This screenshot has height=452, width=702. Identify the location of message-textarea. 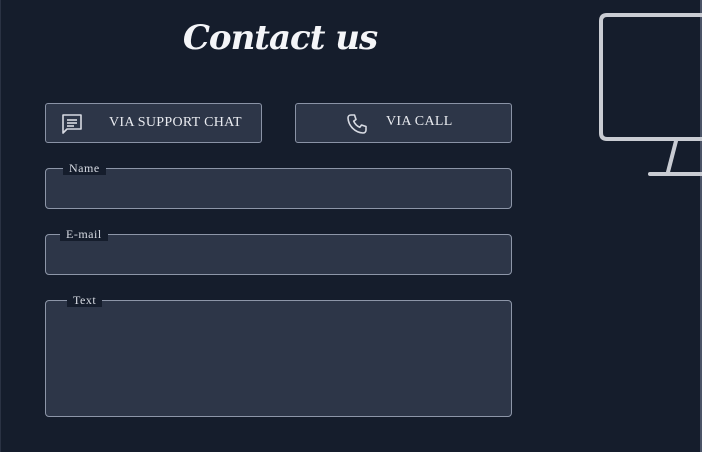
(278, 358).